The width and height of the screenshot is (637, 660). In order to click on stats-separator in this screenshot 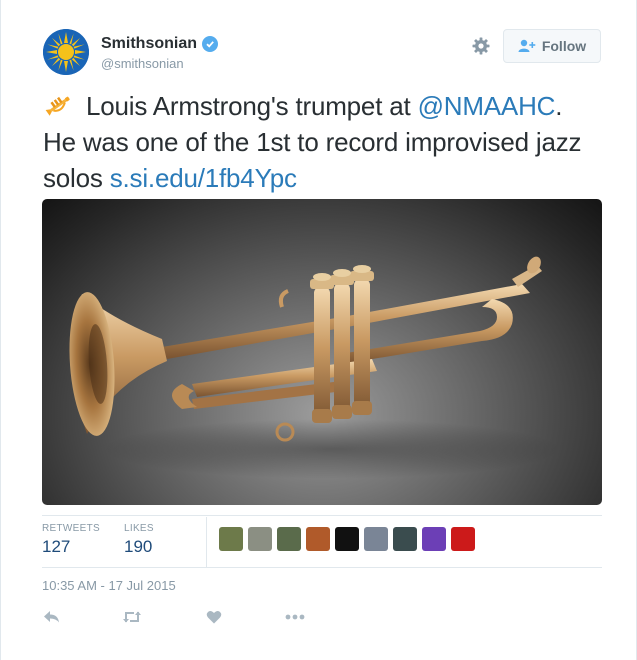, I will do `click(206, 542)`.